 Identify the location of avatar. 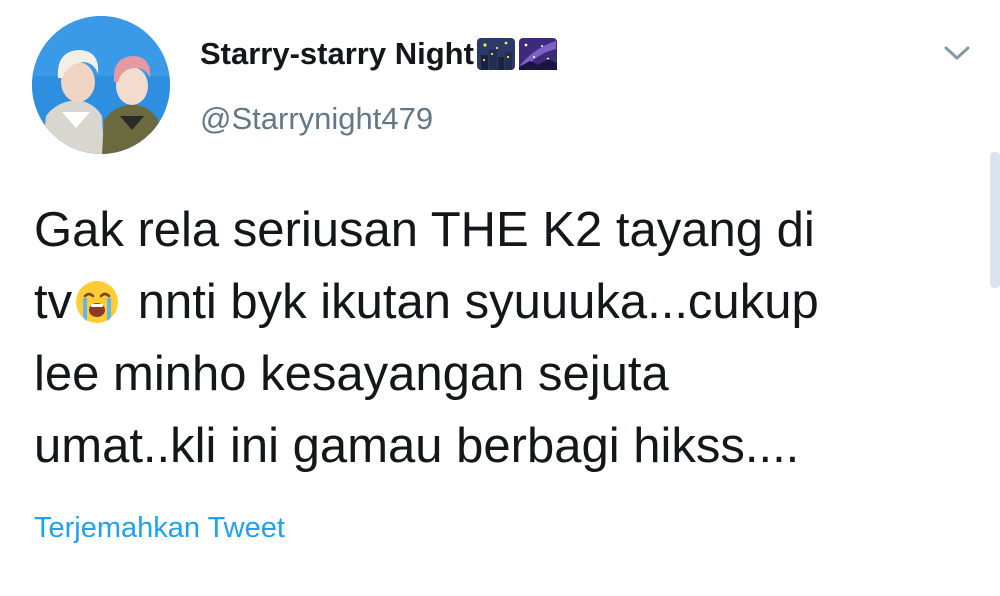
(101, 85).